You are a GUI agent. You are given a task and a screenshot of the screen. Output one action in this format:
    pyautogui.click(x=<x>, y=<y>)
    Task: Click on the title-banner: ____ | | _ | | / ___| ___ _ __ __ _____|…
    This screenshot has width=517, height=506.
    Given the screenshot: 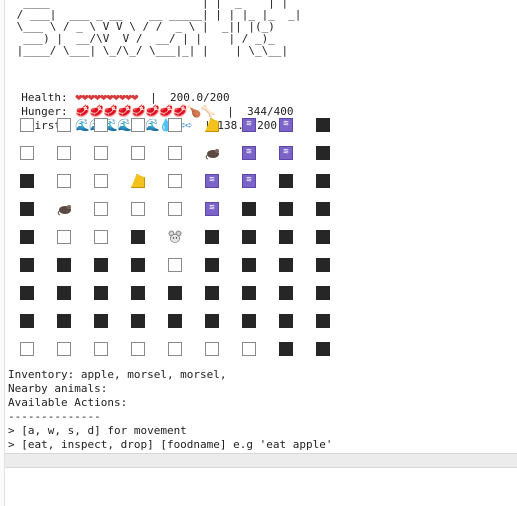 What is the action you would take?
    pyautogui.click(x=159, y=28)
    